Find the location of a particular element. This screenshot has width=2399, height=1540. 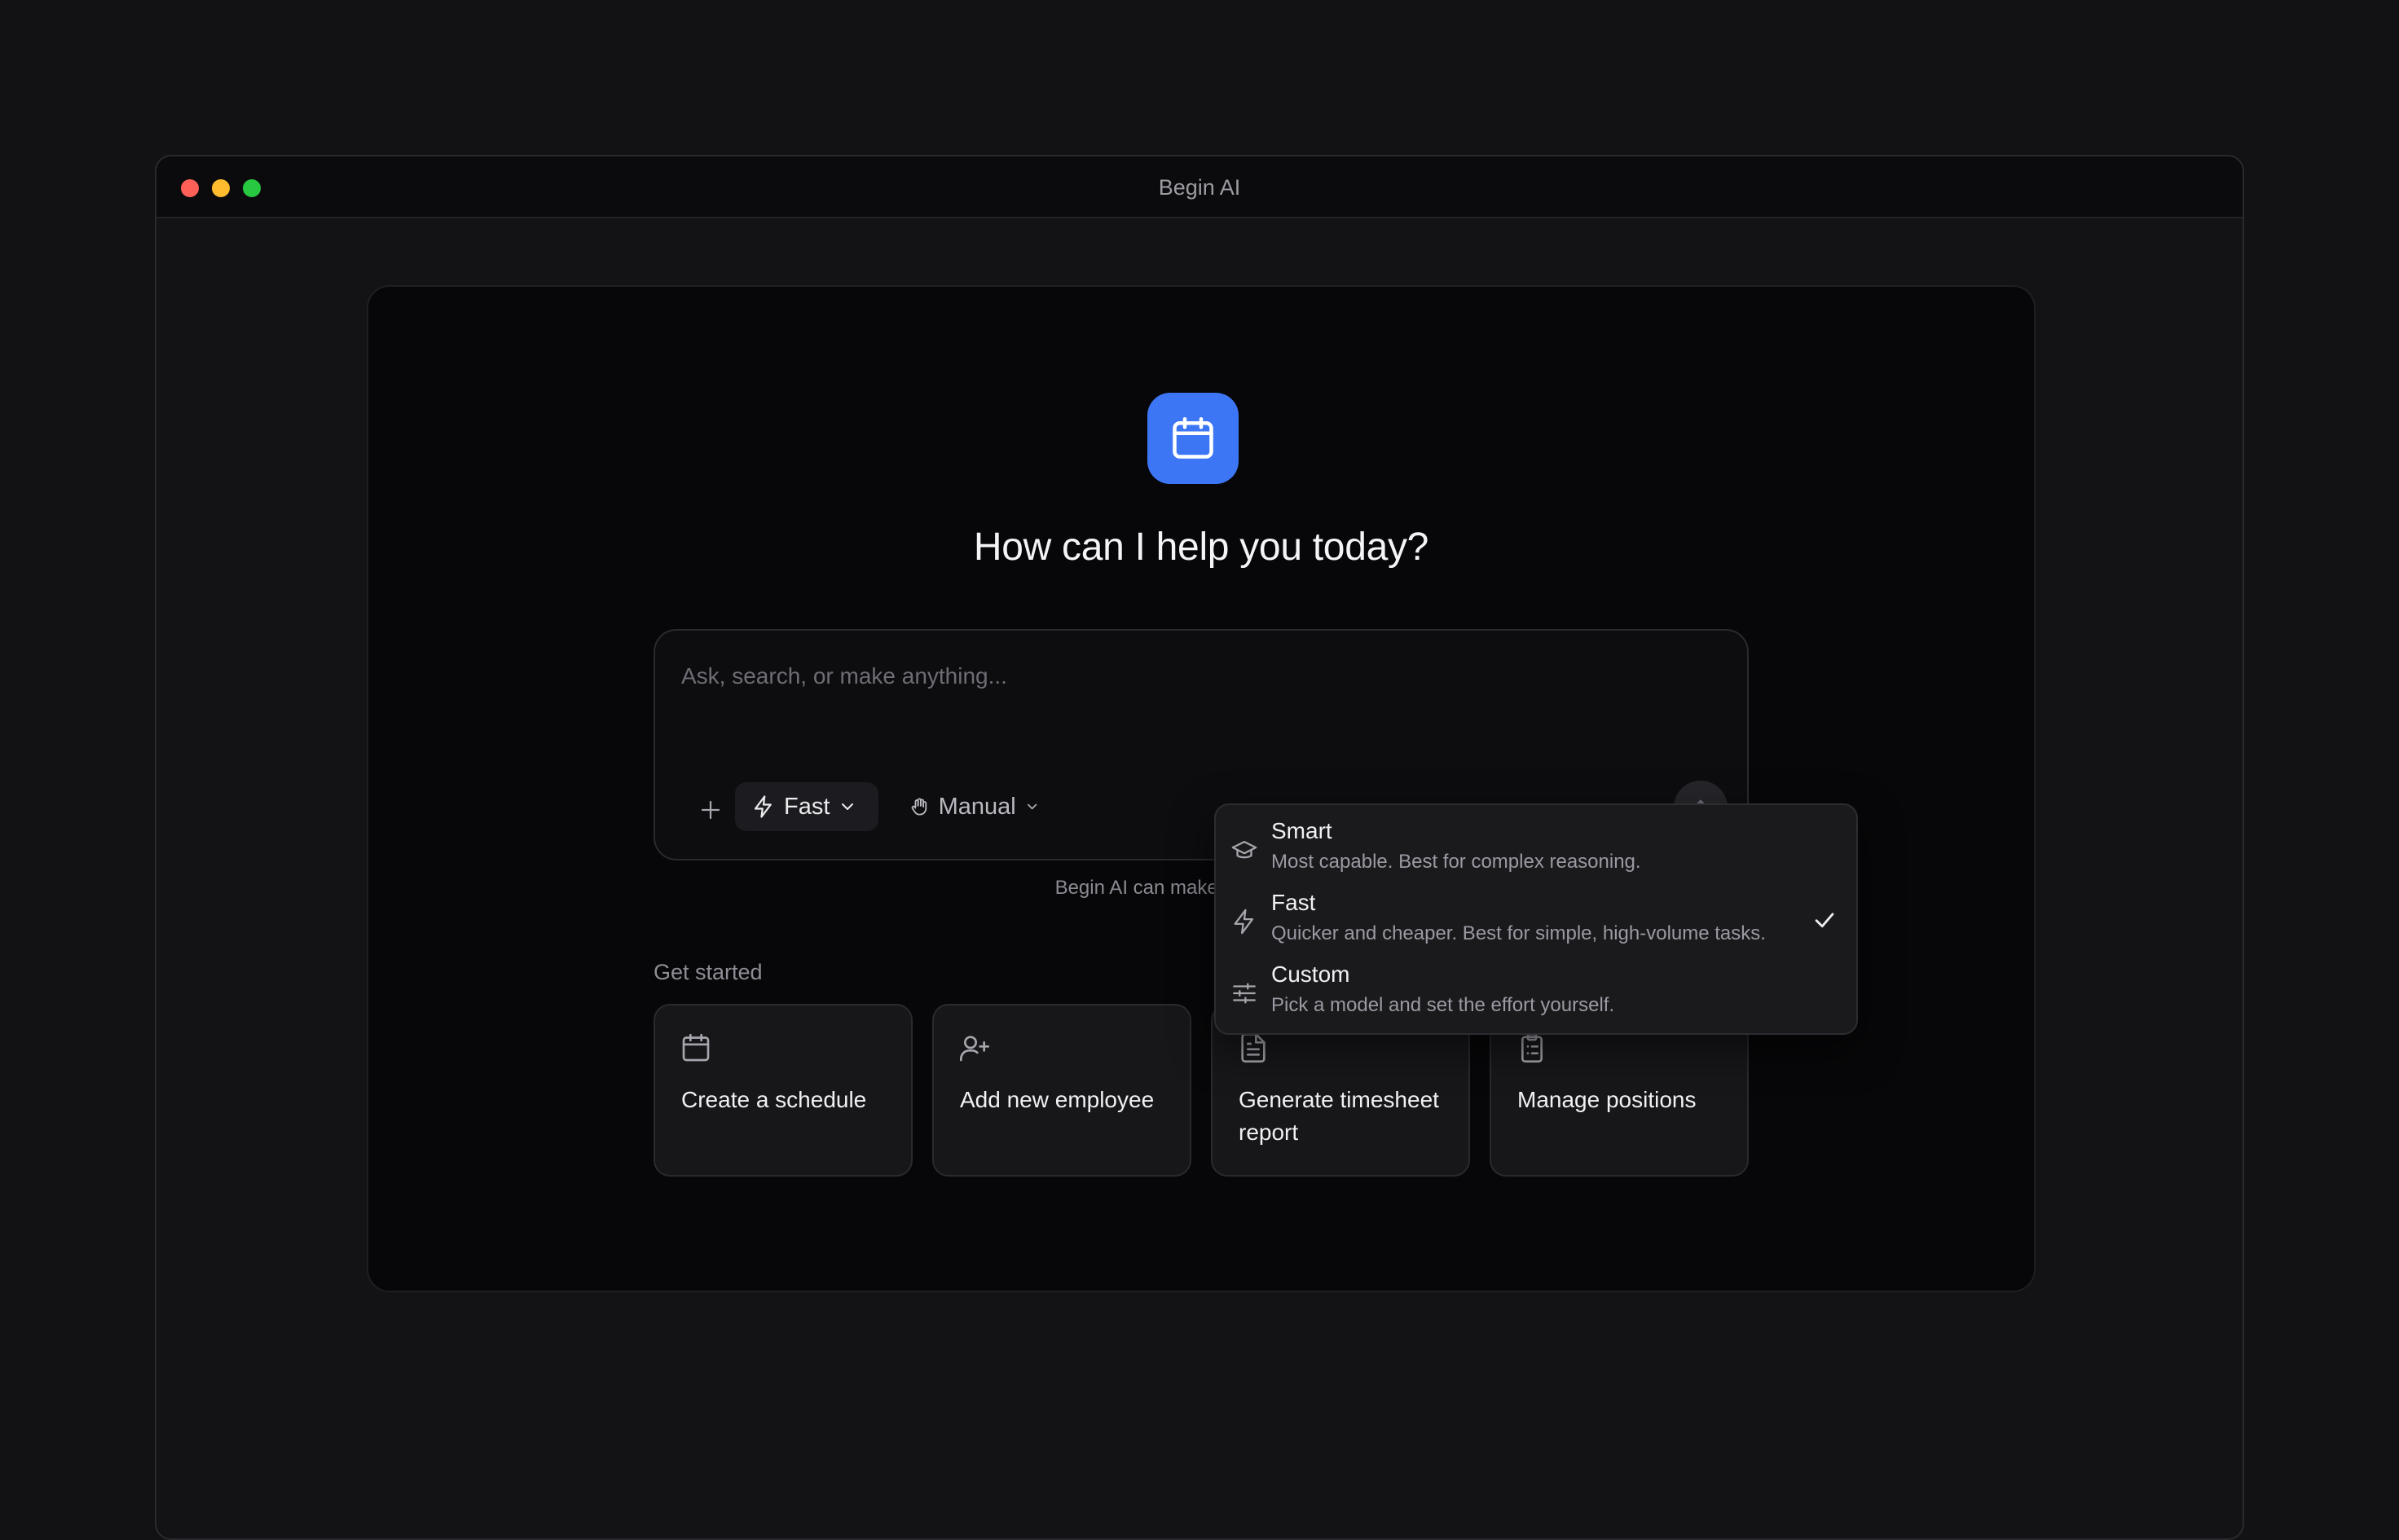

get-started-label: Get started is located at coordinates (708, 972).